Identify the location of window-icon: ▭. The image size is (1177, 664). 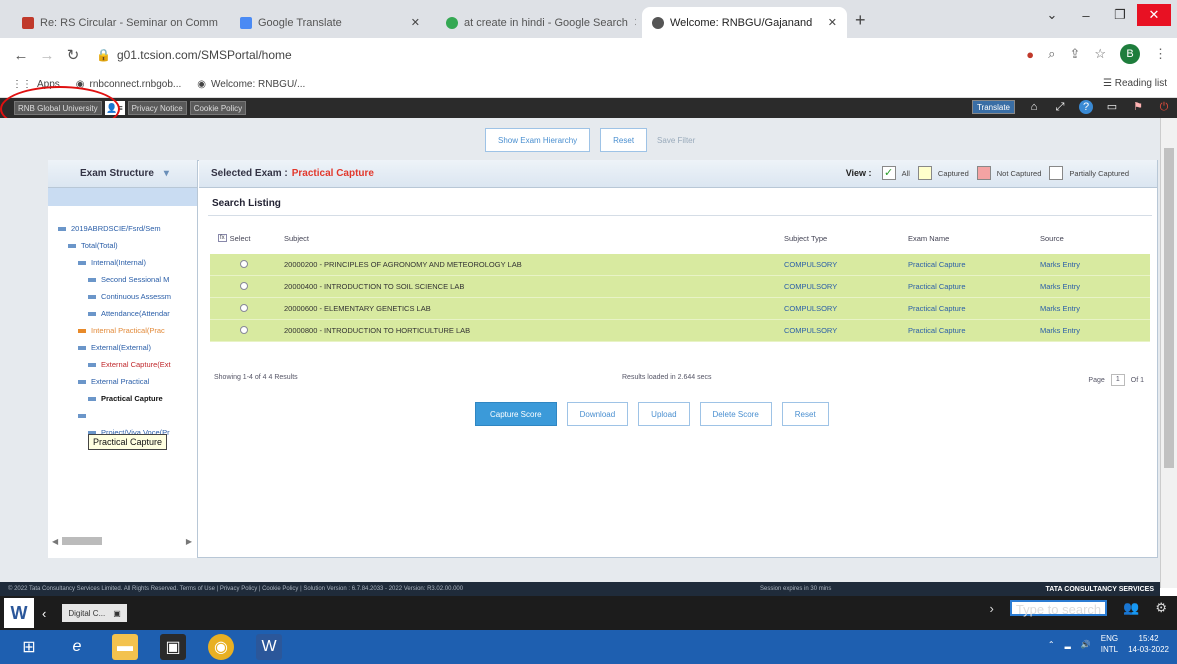
(1112, 107).